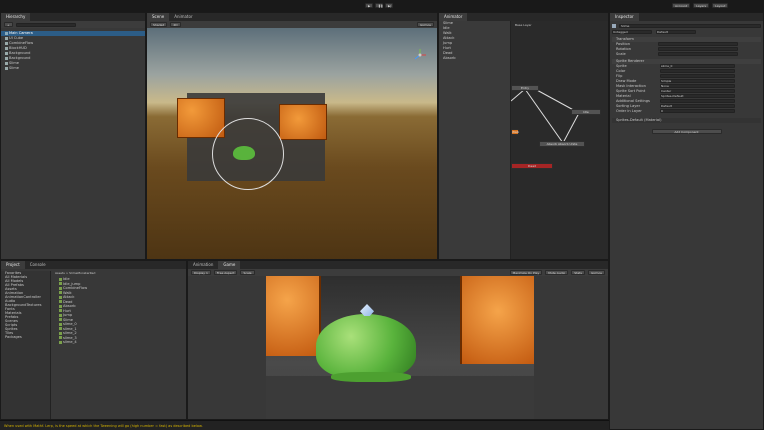 This screenshot has height=430, width=764. I want to click on tab-hierarchy: Hierarchy, so click(16, 17).